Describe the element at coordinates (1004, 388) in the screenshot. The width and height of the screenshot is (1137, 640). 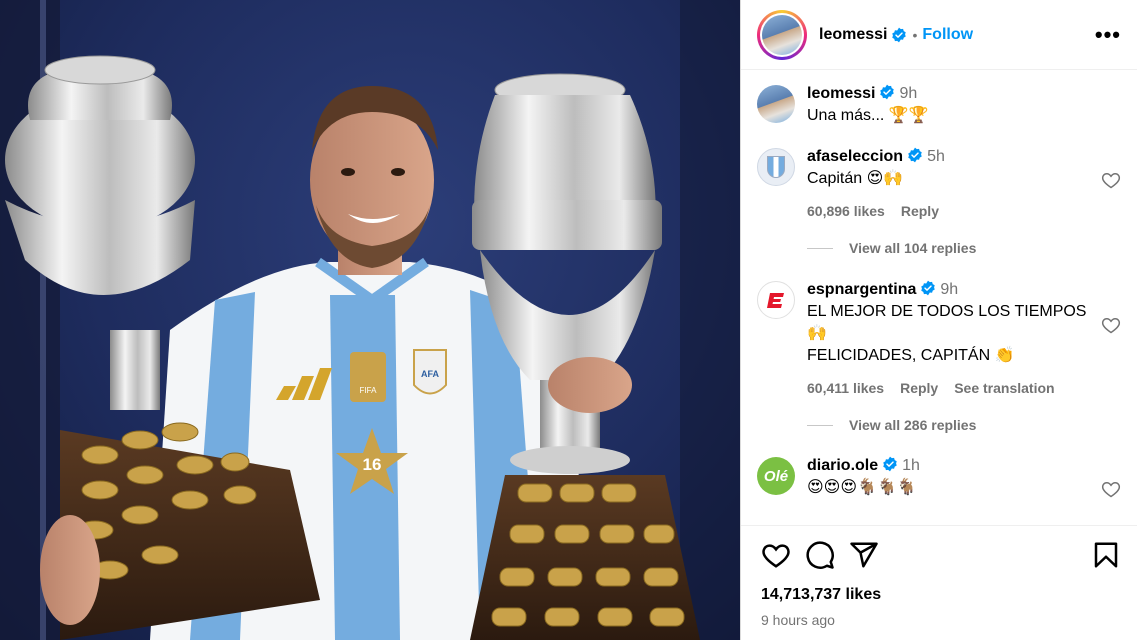
I see `see-translation-button: See translation` at that location.